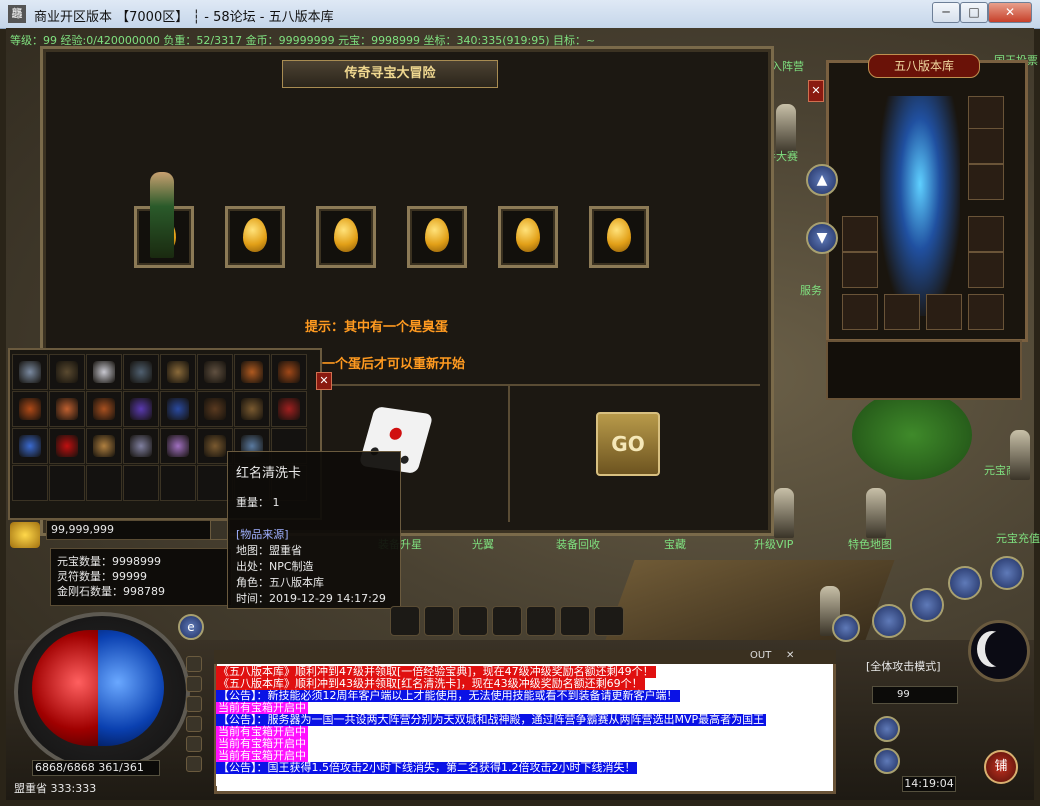 The width and height of the screenshot is (1040, 806). I want to click on go-button: GO, so click(628, 444).